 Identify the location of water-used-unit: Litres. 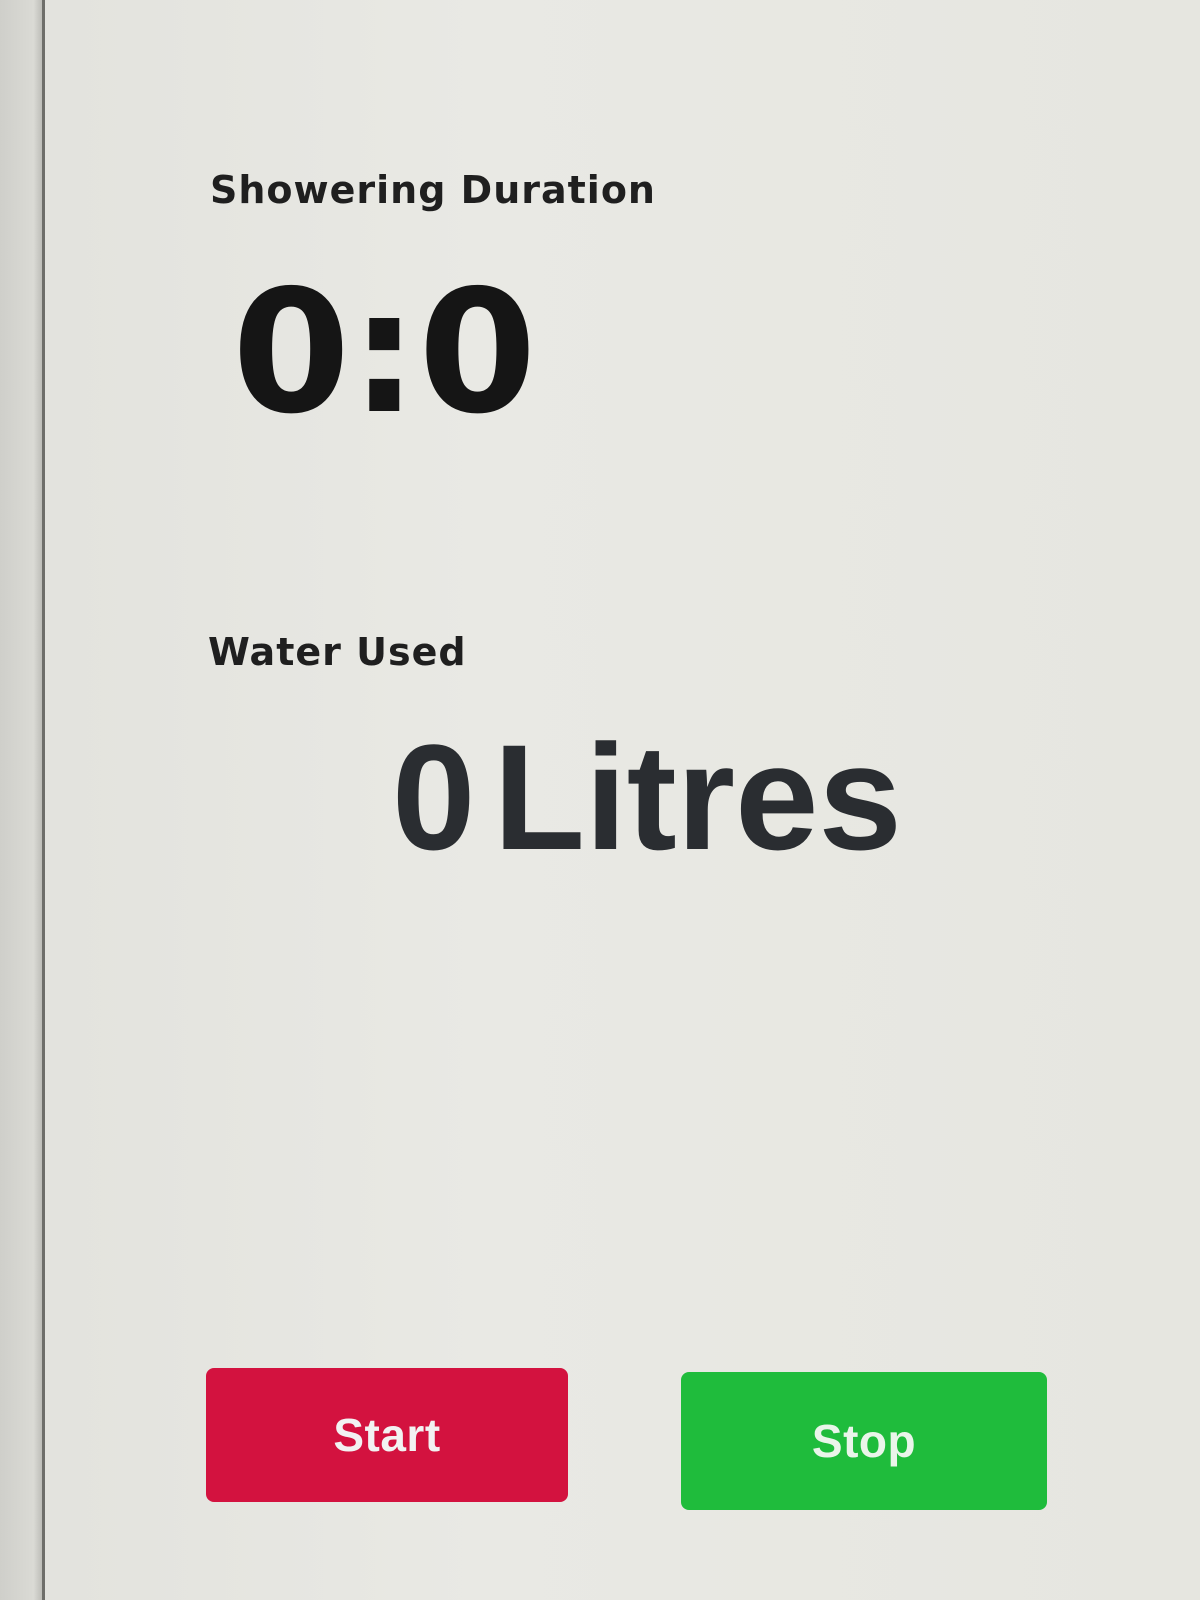
(697, 797).